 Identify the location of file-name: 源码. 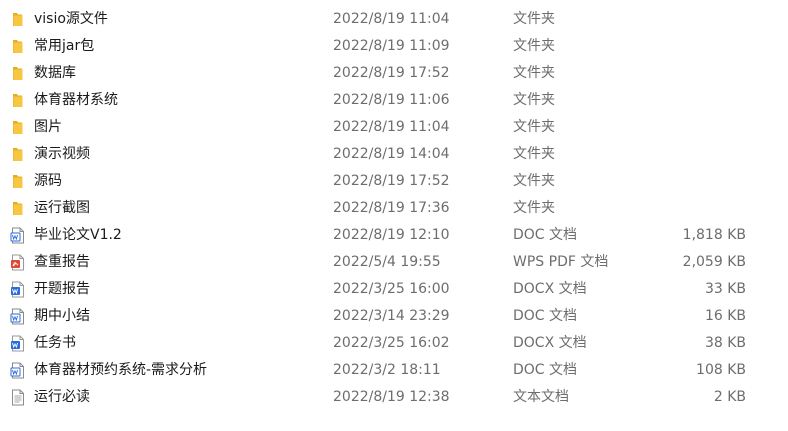
(48, 181).